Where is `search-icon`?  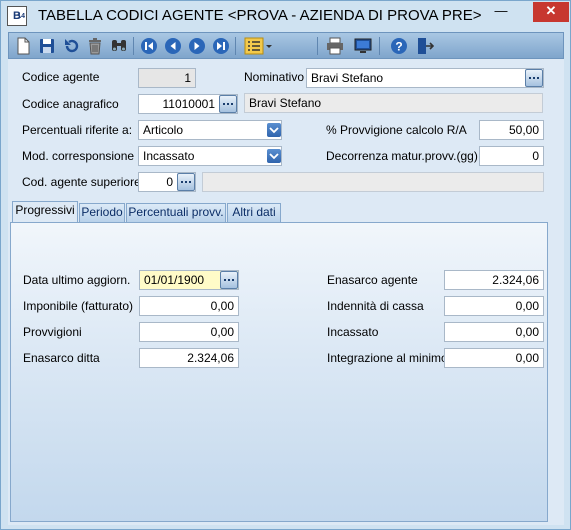 search-icon is located at coordinates (119, 46).